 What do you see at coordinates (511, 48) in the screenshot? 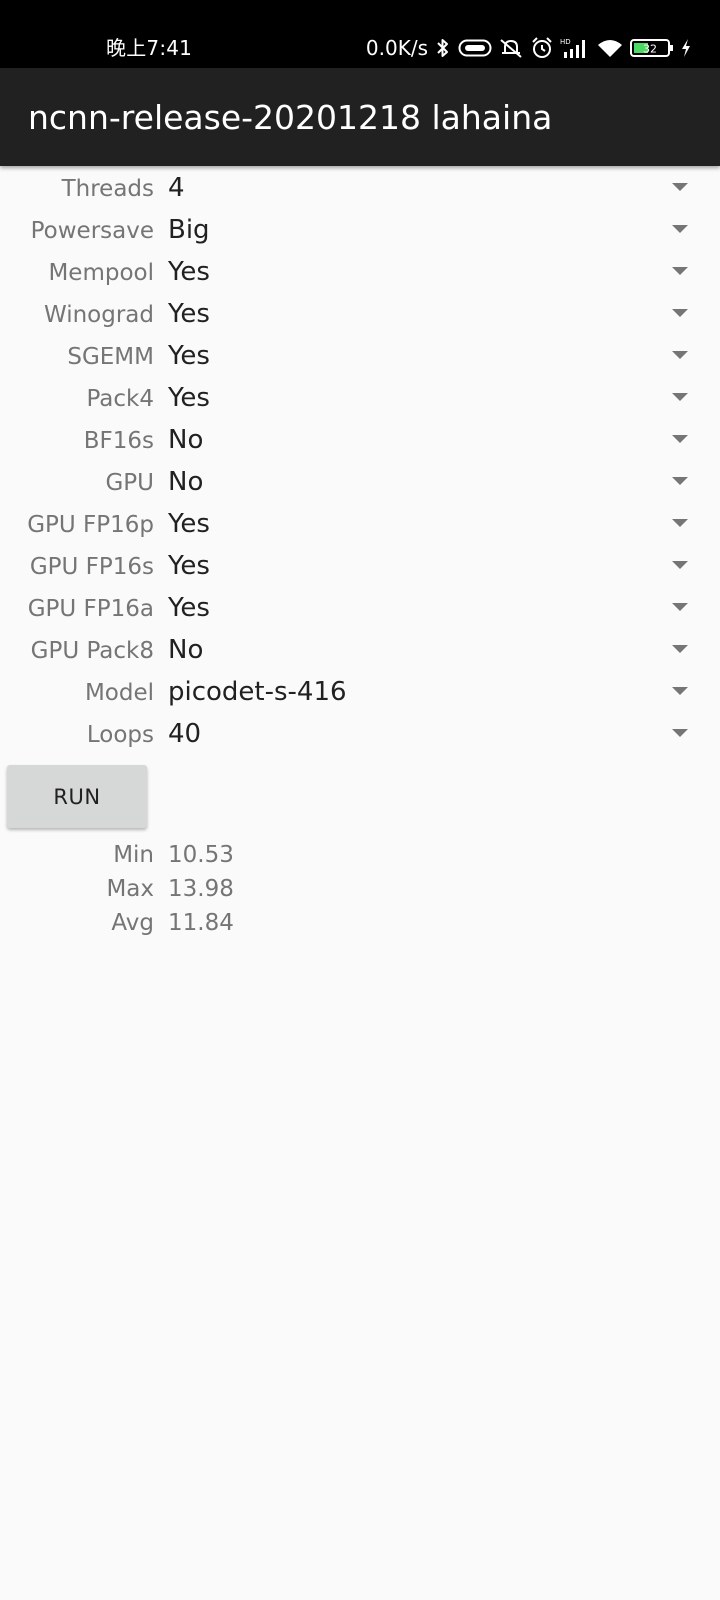
I see `alarm-muted-icon` at bounding box center [511, 48].